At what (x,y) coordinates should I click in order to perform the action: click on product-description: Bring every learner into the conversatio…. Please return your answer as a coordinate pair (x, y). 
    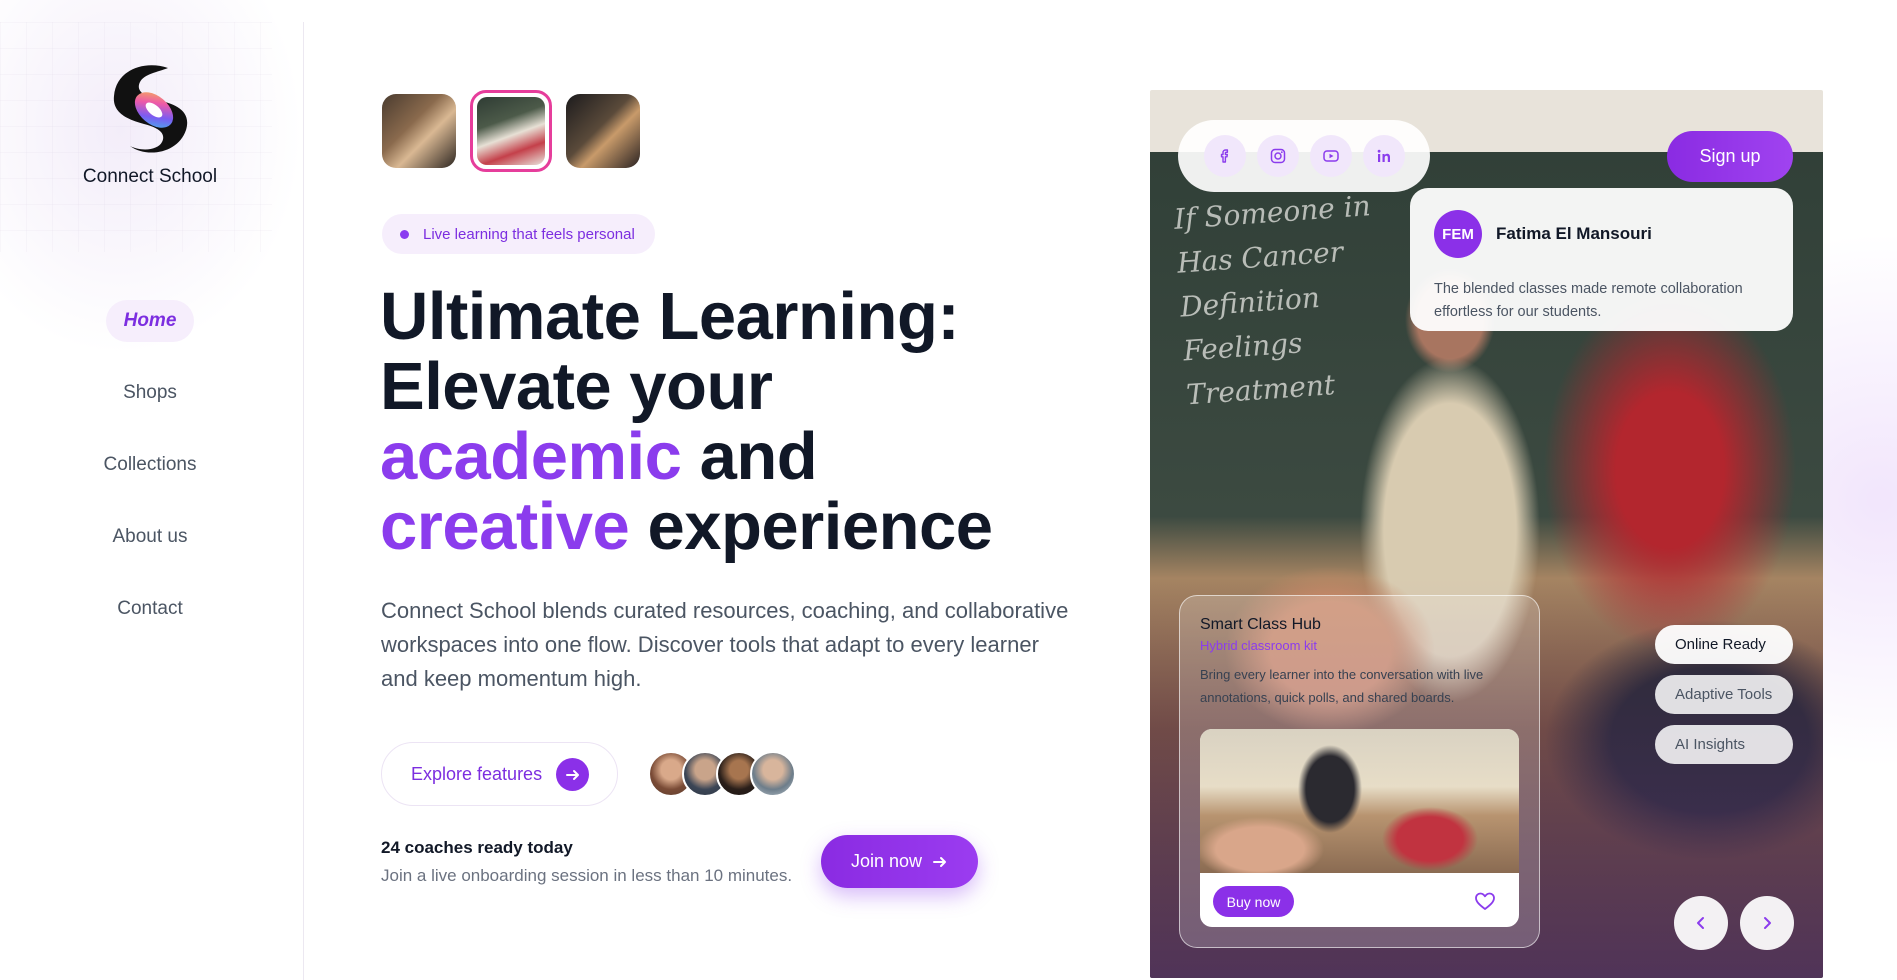
    Looking at the image, I should click on (1342, 686).